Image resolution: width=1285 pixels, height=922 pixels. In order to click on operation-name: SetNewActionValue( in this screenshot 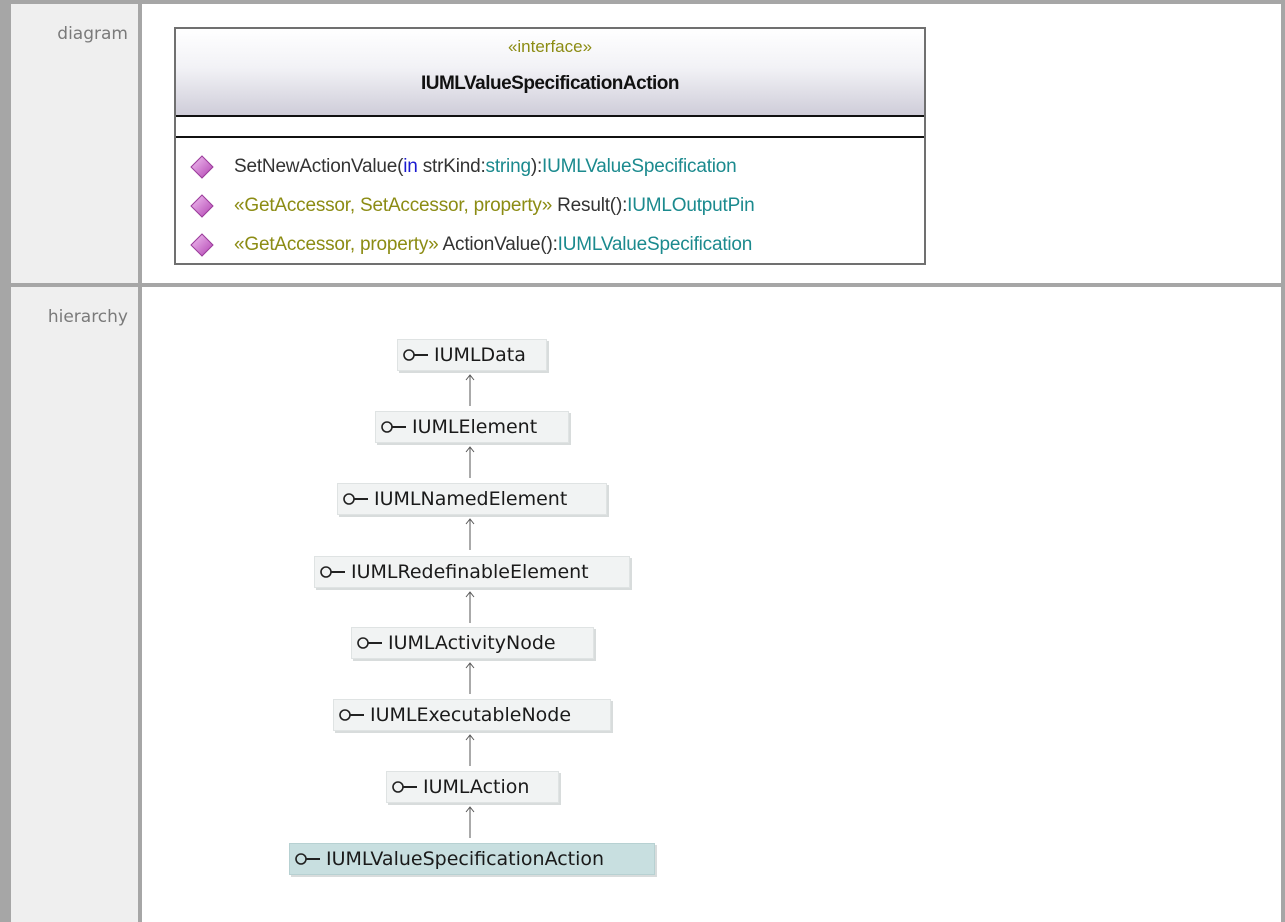, I will do `click(319, 166)`.